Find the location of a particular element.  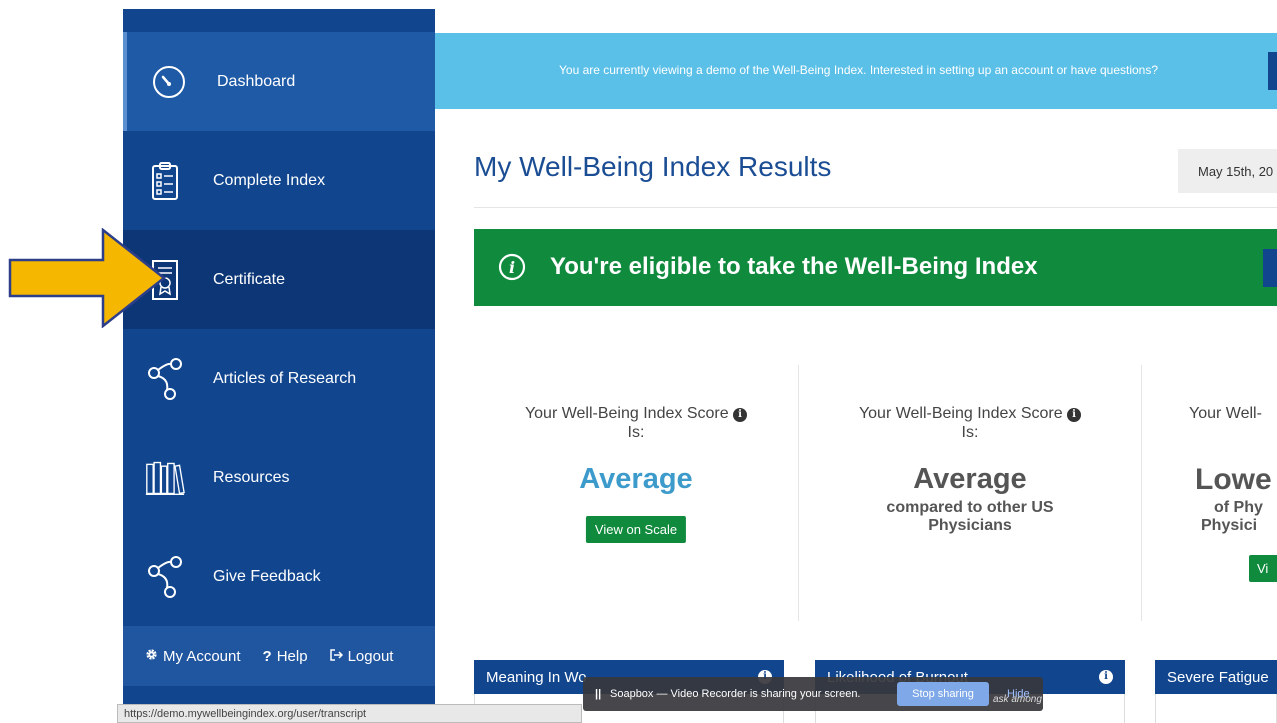

svg-text: i is located at coordinates (512, 267).